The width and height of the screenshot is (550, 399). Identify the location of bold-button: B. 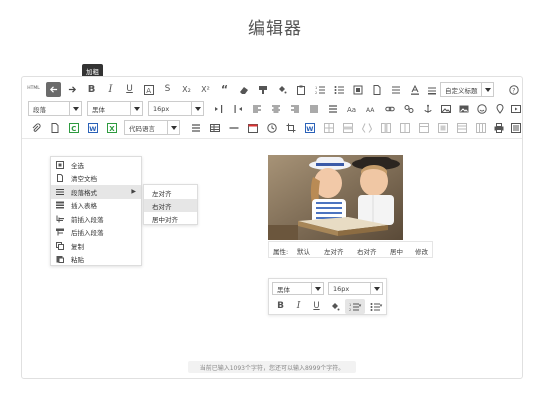
(91, 89).